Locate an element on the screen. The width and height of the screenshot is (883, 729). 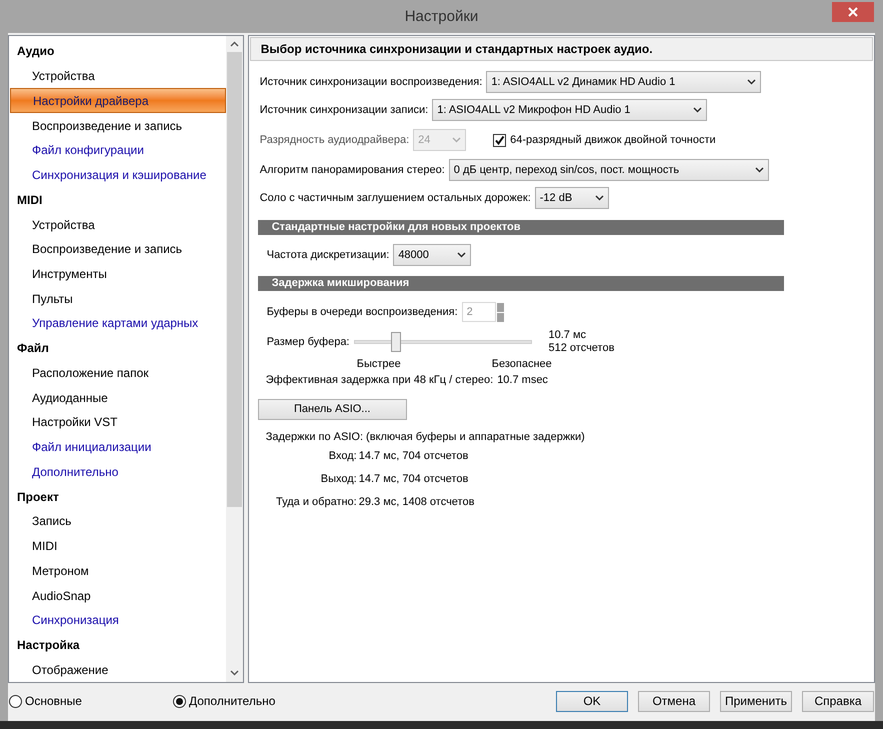
slider-label: Безопаснее is located at coordinates (522, 364).